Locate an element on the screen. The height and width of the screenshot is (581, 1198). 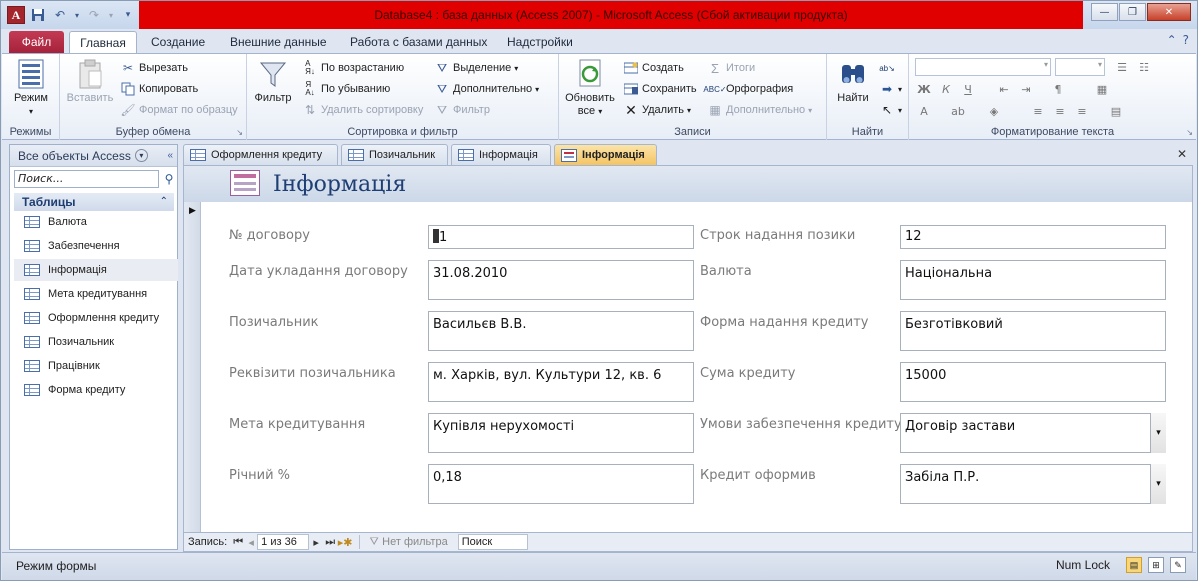
doc-tab-informatsiia-table: Інформація is located at coordinates (501, 154).